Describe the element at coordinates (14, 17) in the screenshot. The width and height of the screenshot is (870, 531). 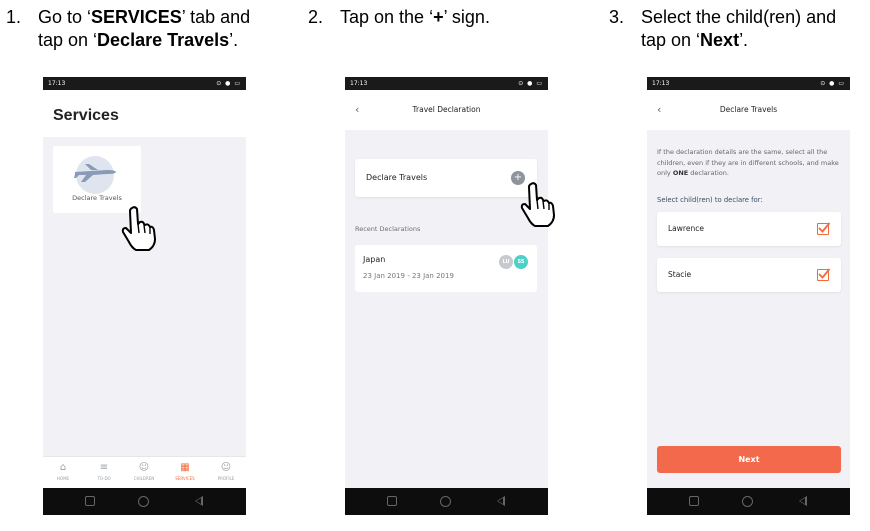
I see `step-number: 1.` at that location.